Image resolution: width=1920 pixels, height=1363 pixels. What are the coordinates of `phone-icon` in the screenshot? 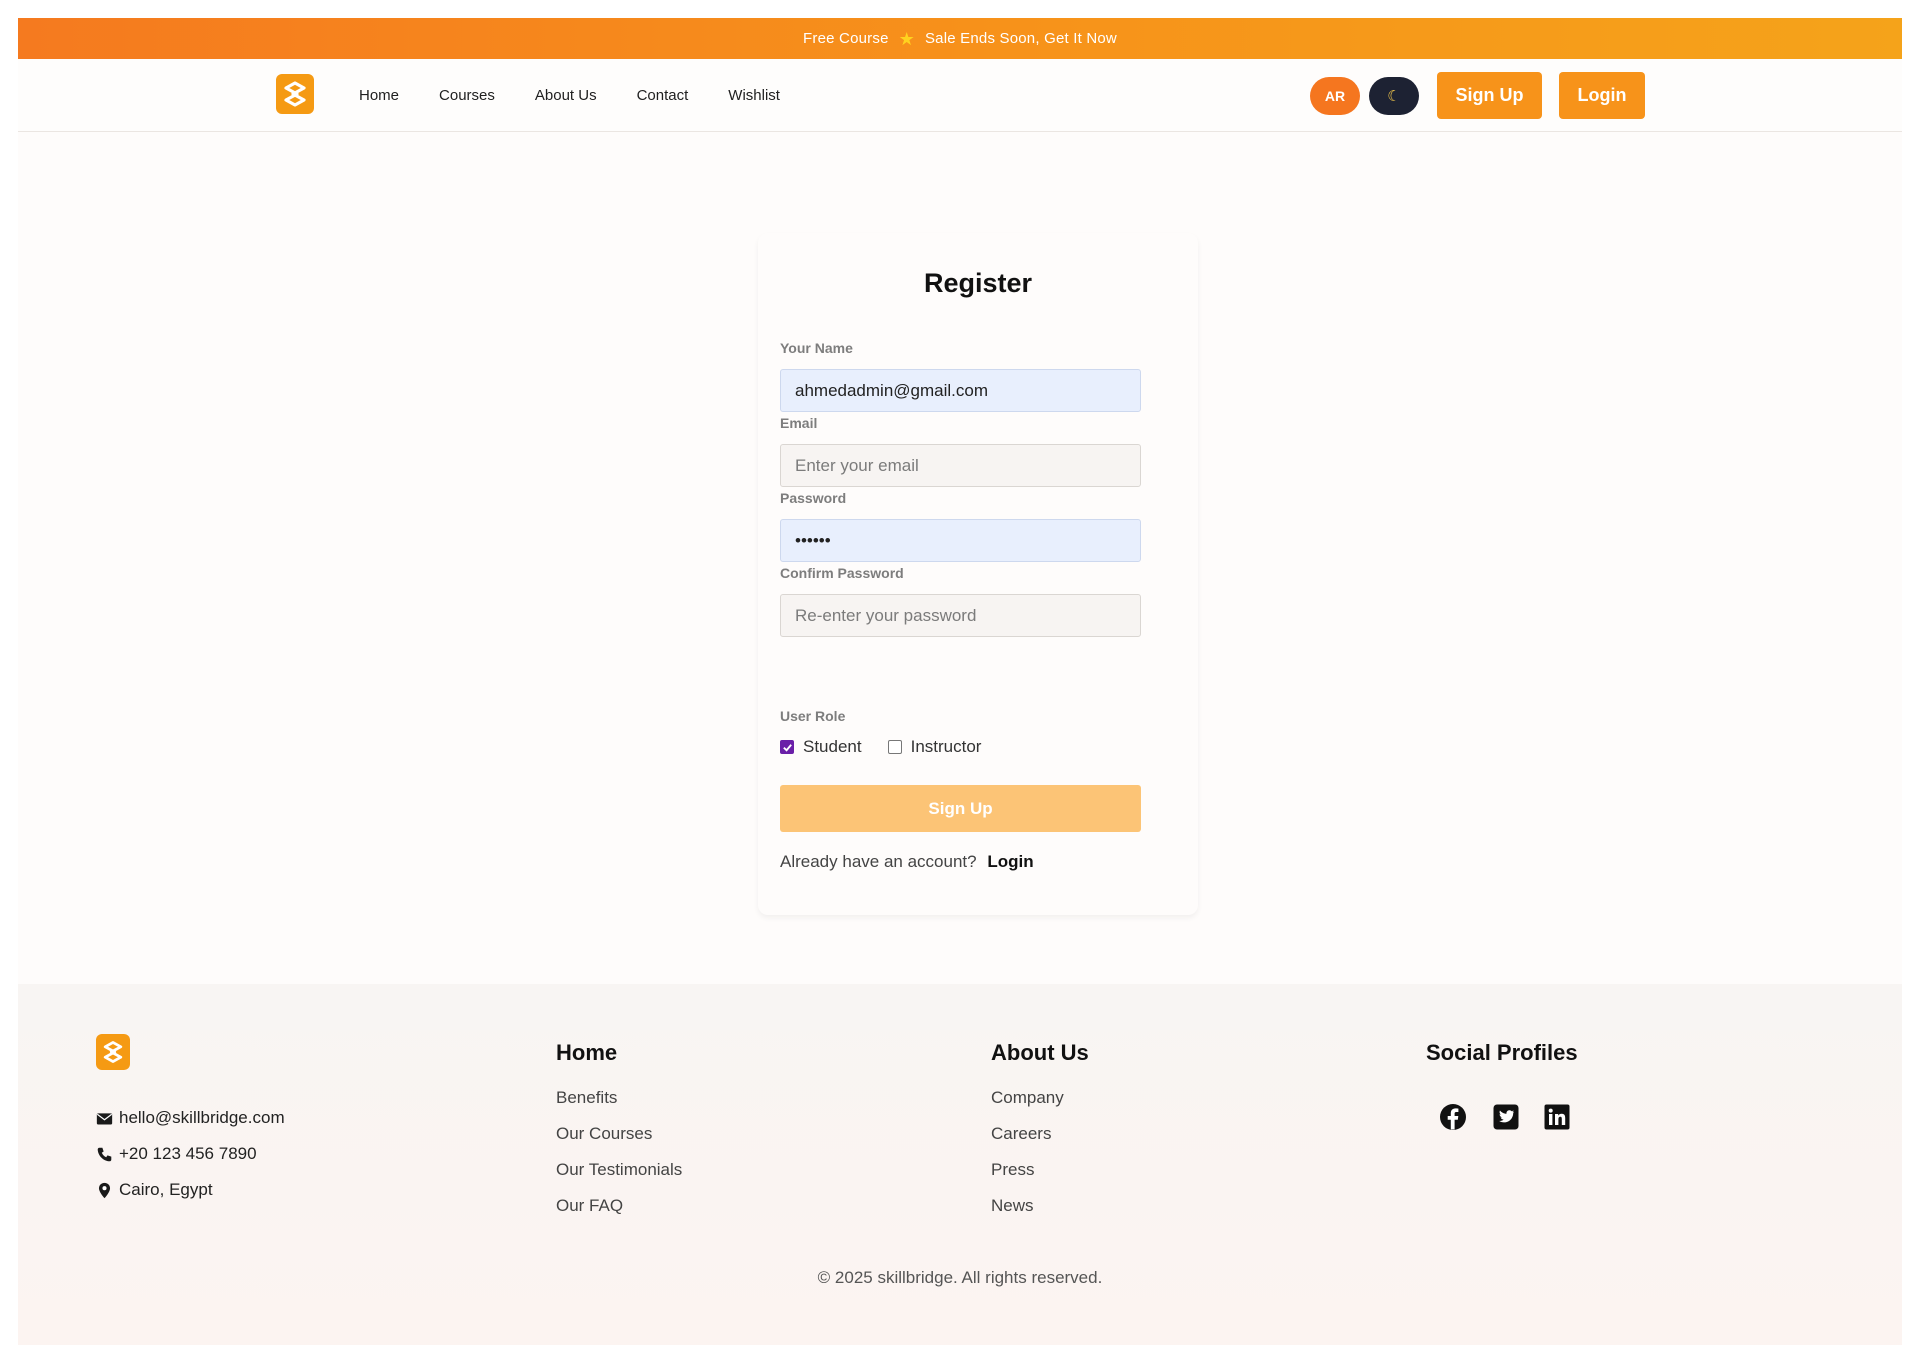 It's located at (104, 1154).